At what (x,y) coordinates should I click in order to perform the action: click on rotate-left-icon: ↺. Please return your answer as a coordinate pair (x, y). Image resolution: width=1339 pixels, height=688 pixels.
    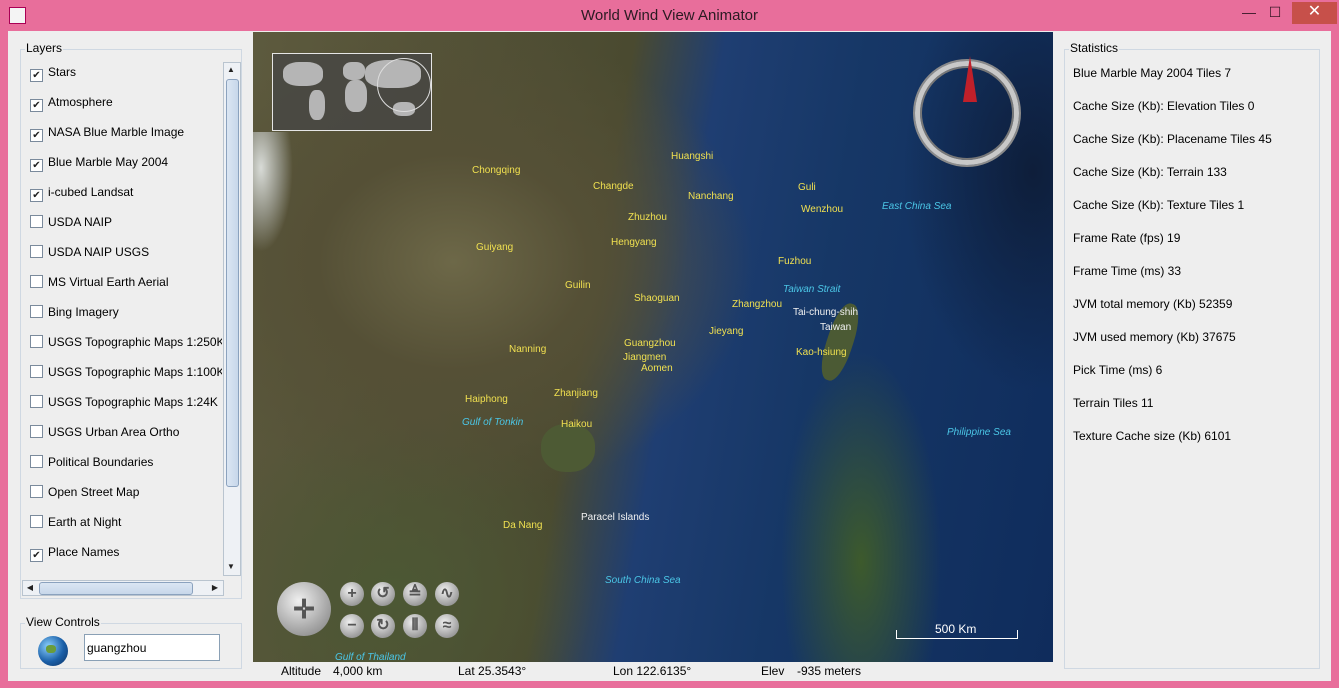
    Looking at the image, I should click on (383, 594).